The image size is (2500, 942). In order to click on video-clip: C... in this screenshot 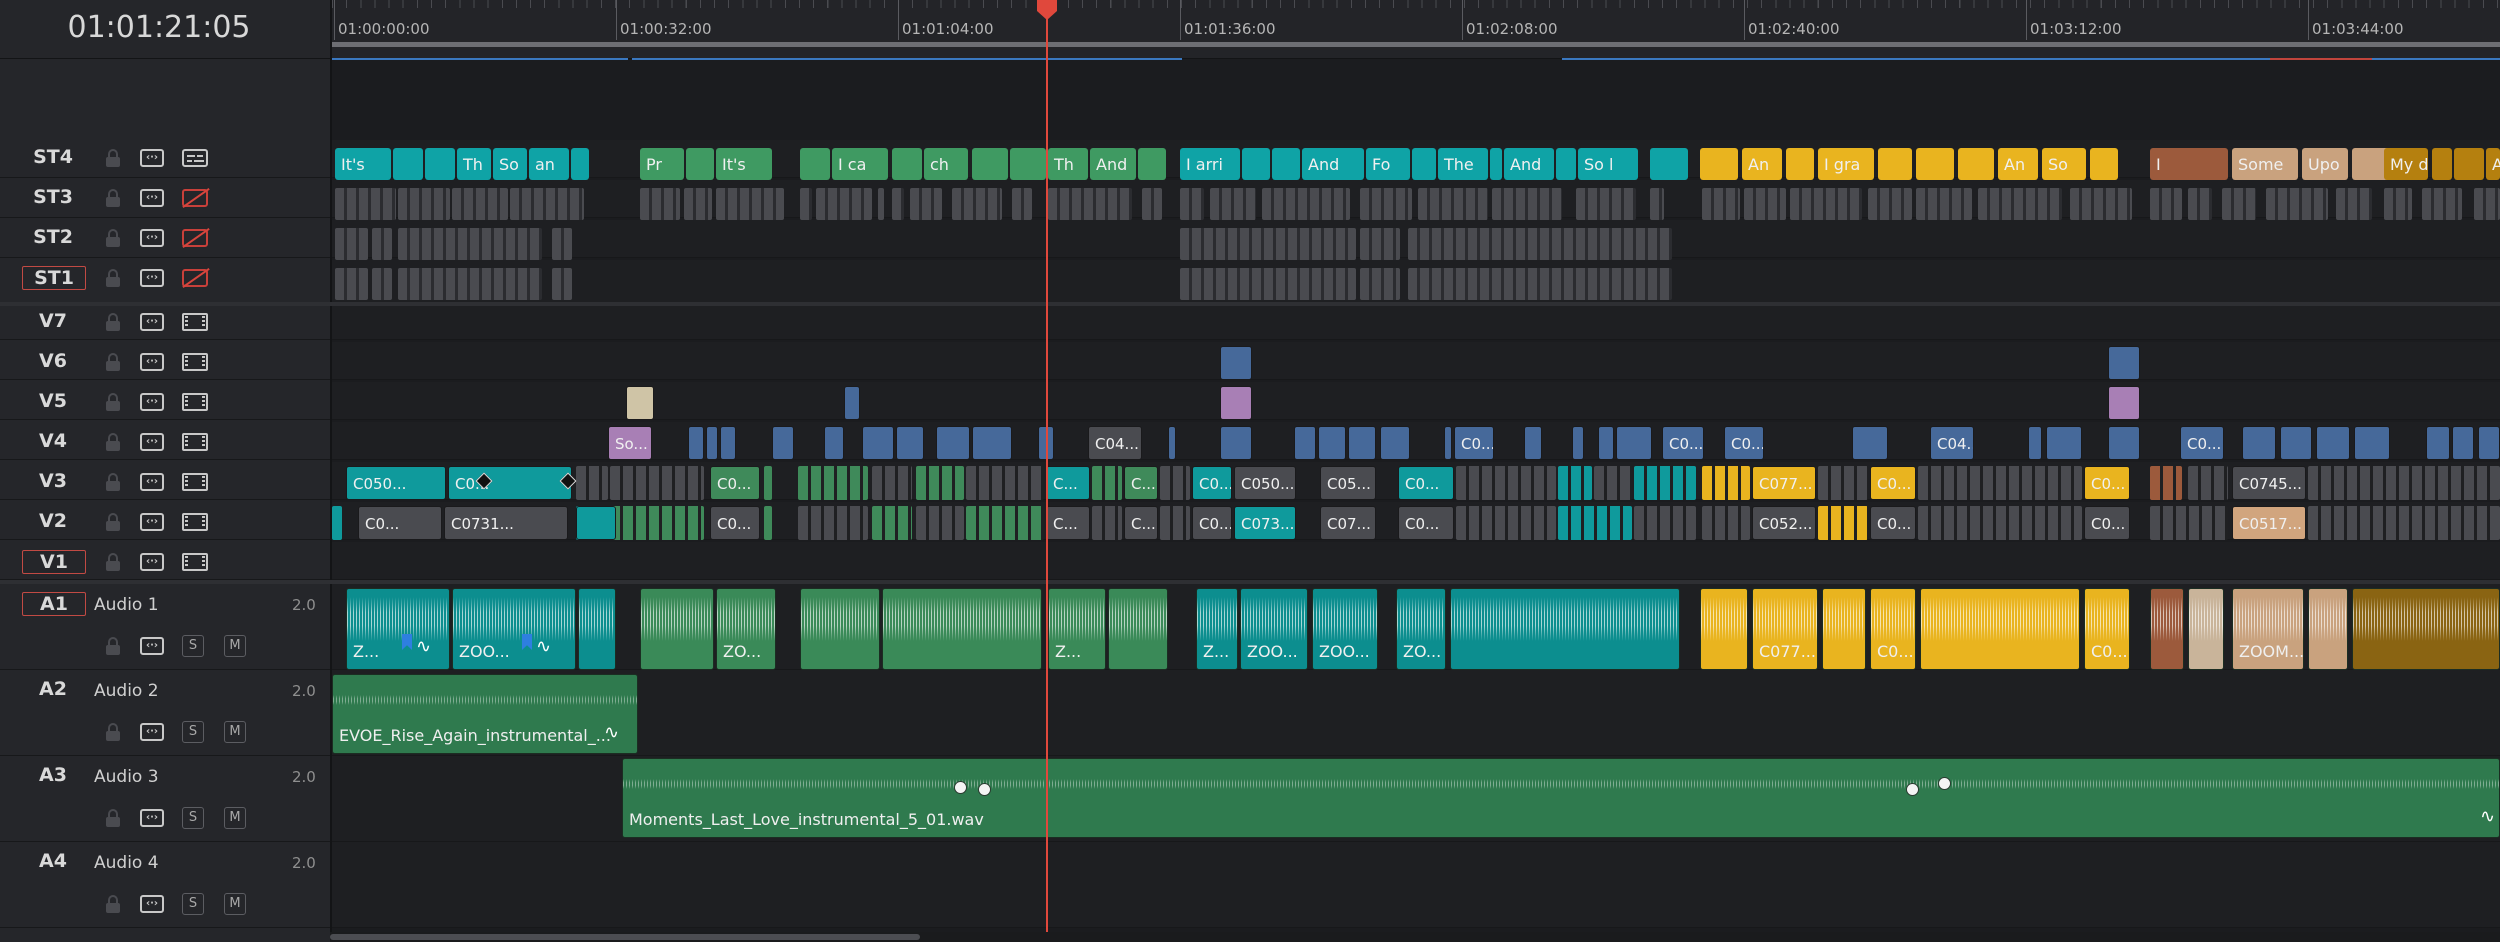, I will do `click(1068, 523)`.